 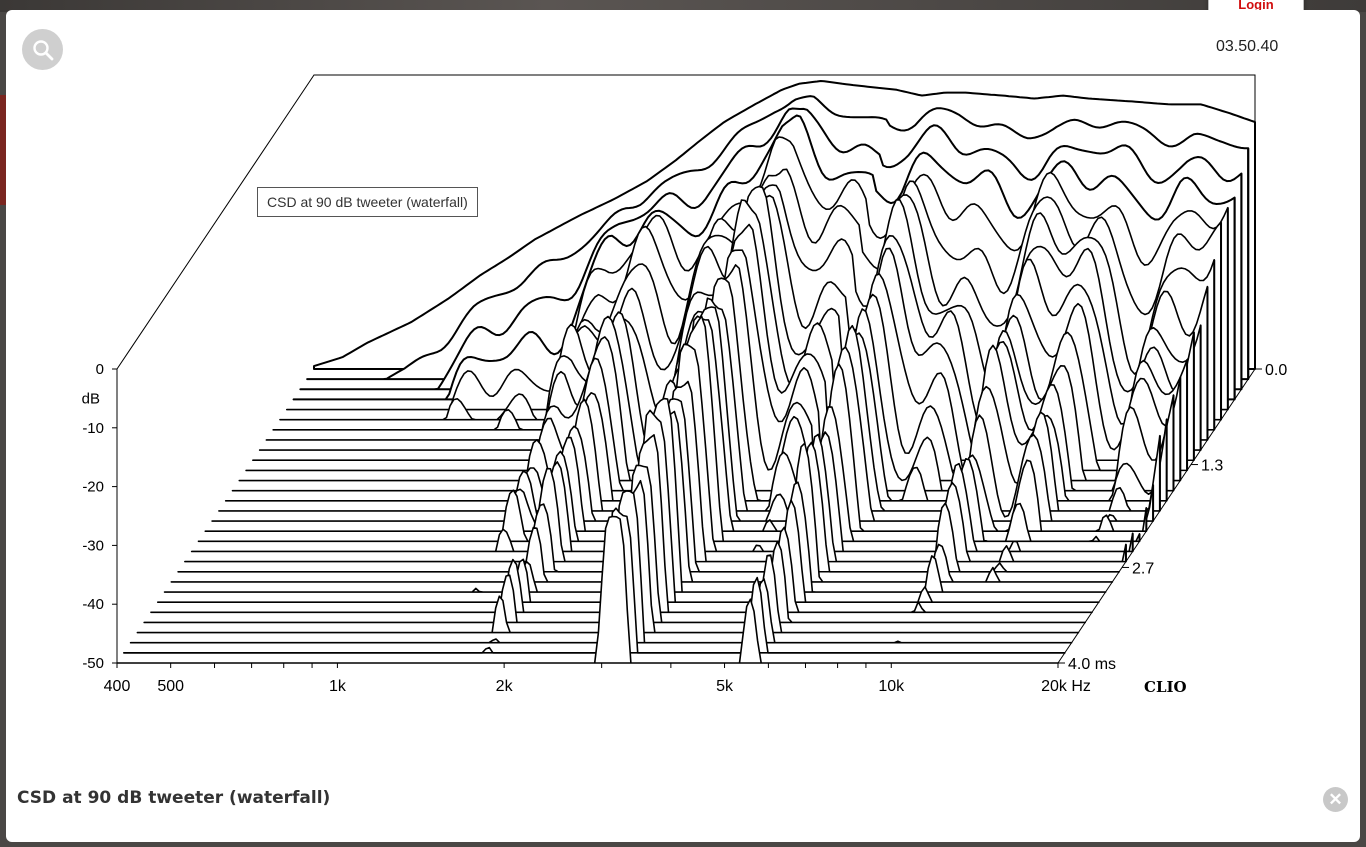 I want to click on y-tick-label: -10, so click(x=93, y=428).